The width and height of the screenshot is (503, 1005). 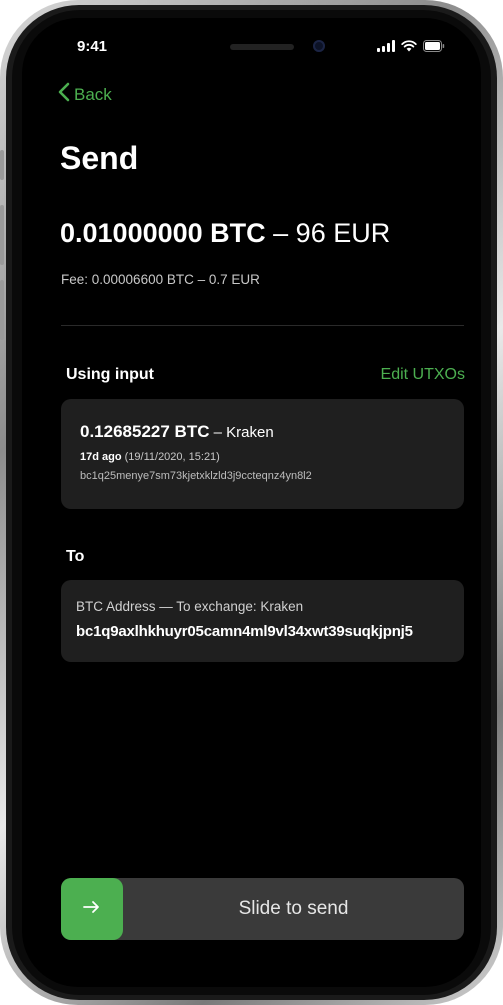 I want to click on slide-to-send-slider: Slide to send, so click(x=262, y=909).